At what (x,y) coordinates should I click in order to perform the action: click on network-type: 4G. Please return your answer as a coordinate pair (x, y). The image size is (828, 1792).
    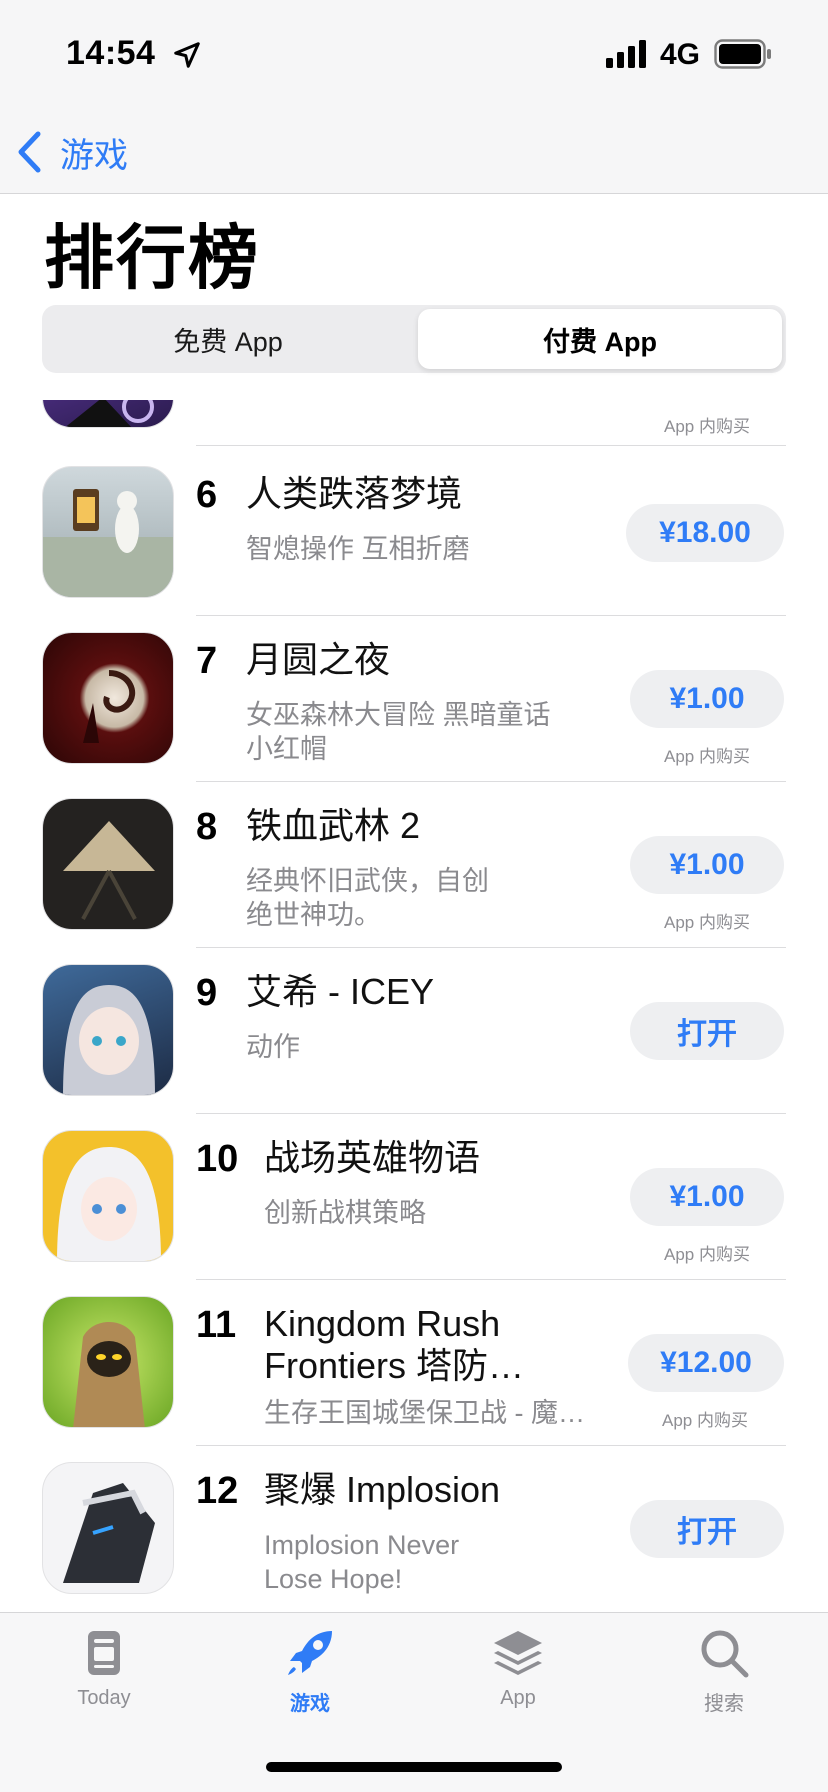
    Looking at the image, I should click on (680, 54).